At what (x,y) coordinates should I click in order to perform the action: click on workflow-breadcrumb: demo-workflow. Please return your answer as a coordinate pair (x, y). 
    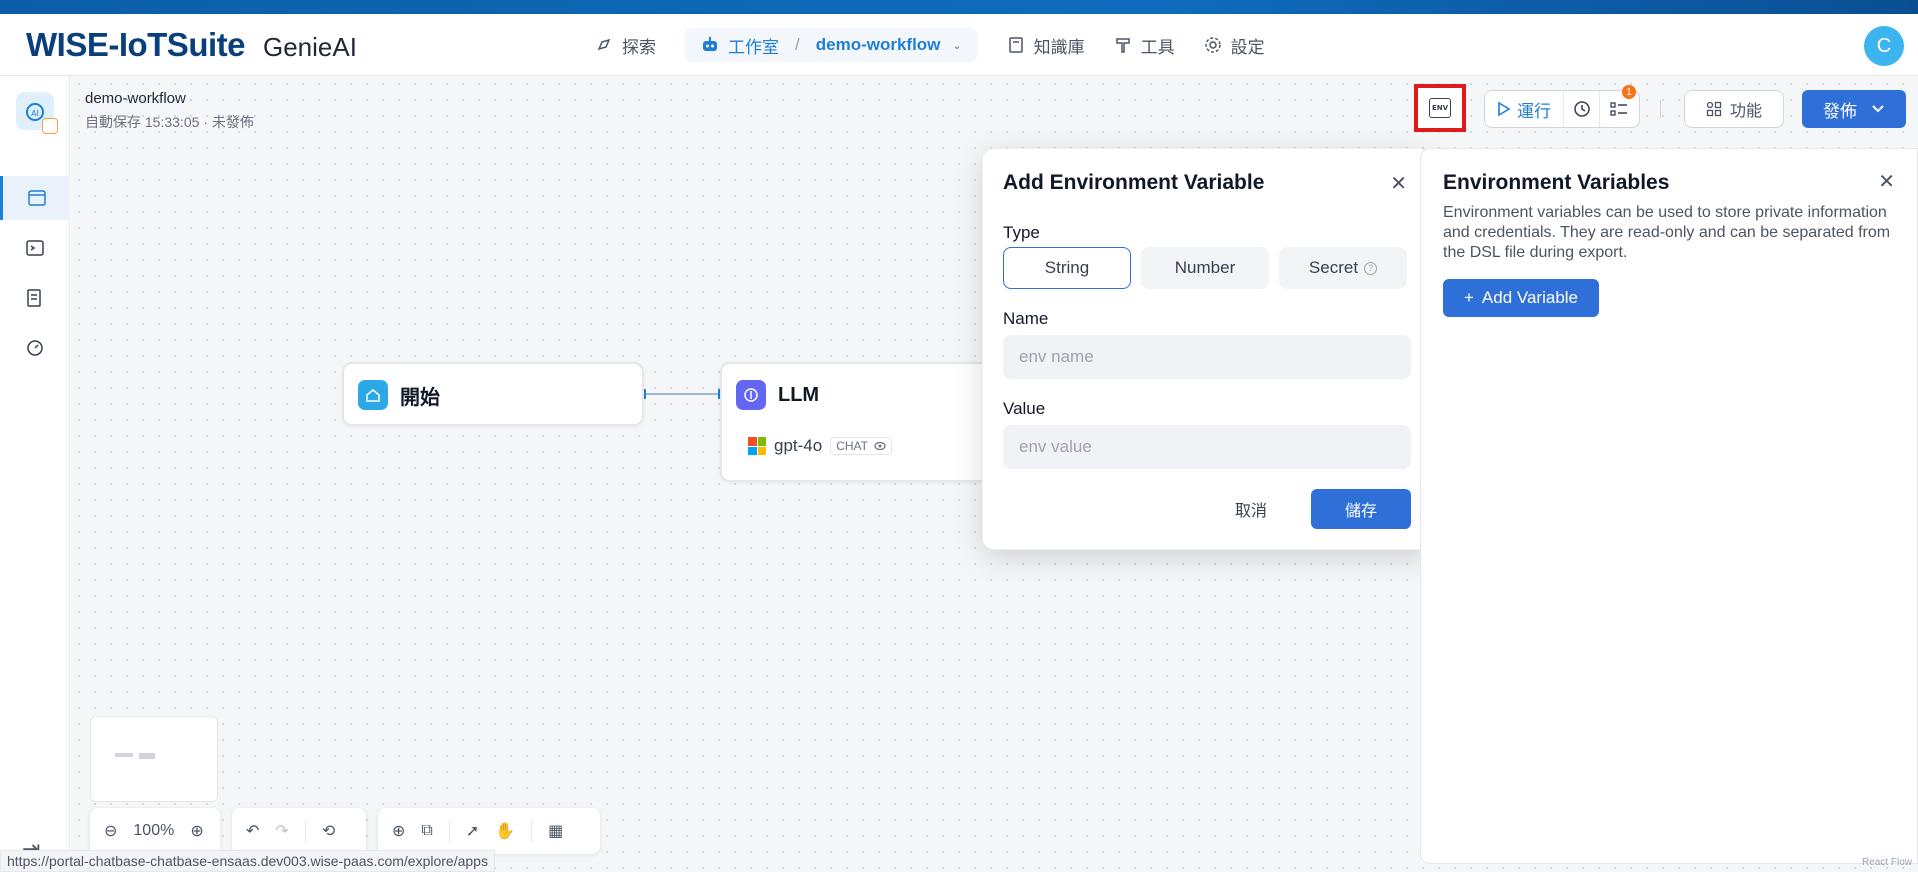
    Looking at the image, I should click on (878, 45).